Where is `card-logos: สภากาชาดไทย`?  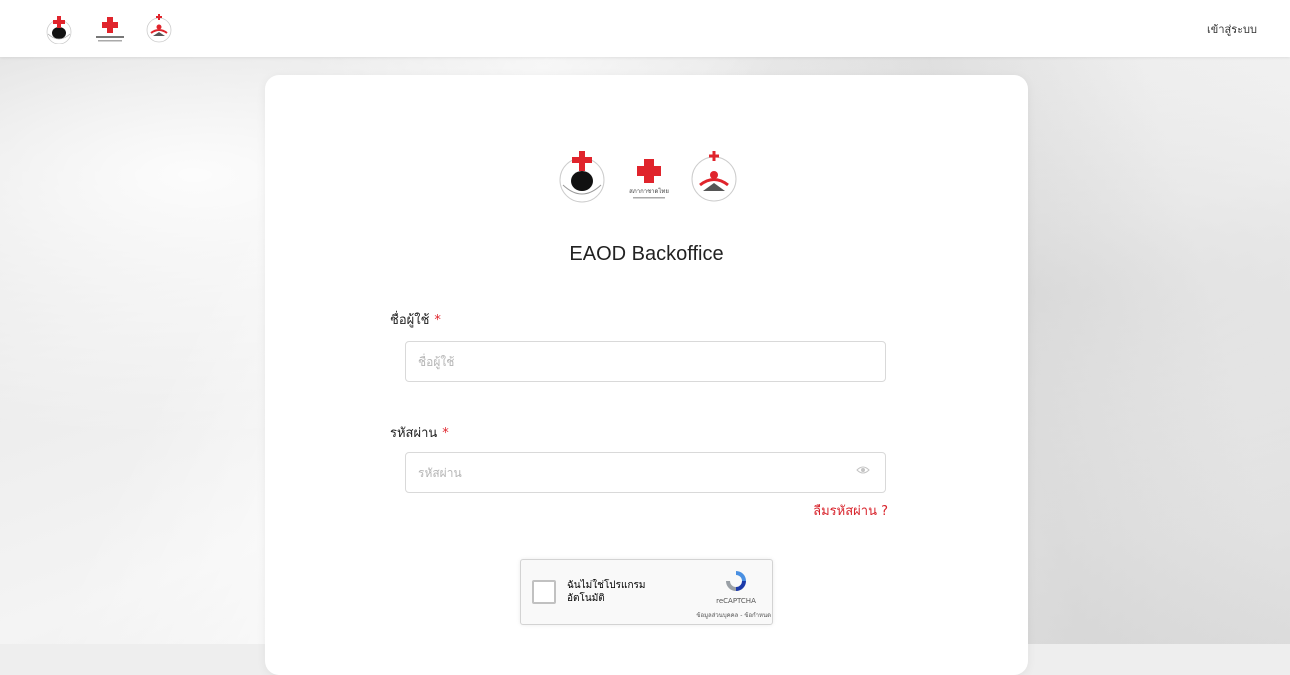 card-logos: สภากาชาดไทย is located at coordinates (647, 176).